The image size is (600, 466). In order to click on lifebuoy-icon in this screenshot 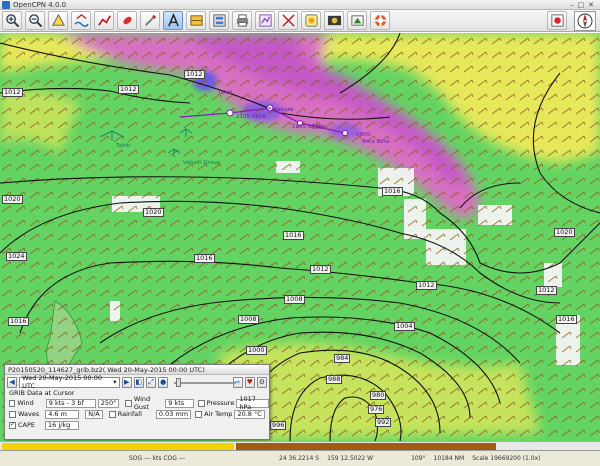, I will do `click(380, 20)`.